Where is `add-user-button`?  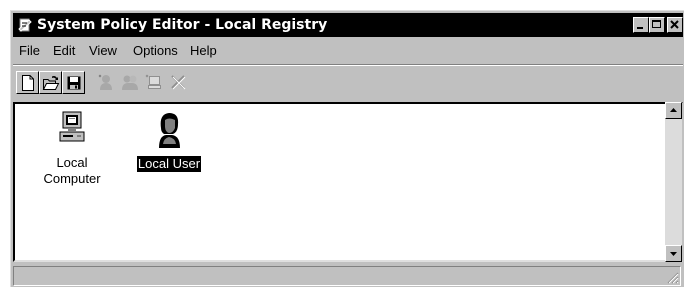
add-user-button is located at coordinates (106, 82).